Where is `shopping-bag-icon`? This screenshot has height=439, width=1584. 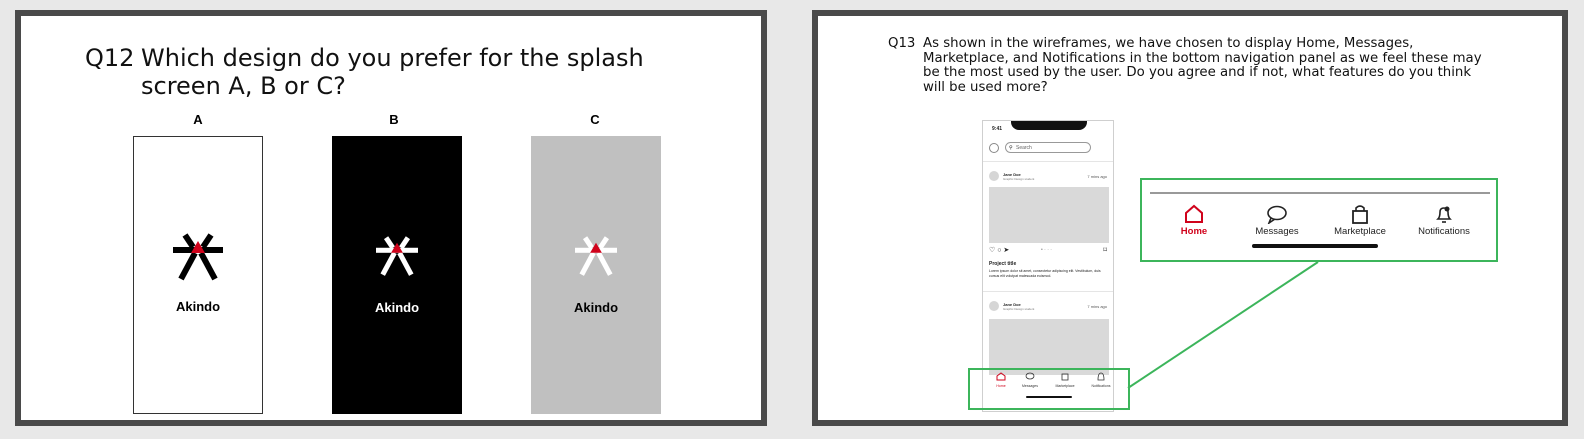
shopping-bag-icon is located at coordinates (1360, 214).